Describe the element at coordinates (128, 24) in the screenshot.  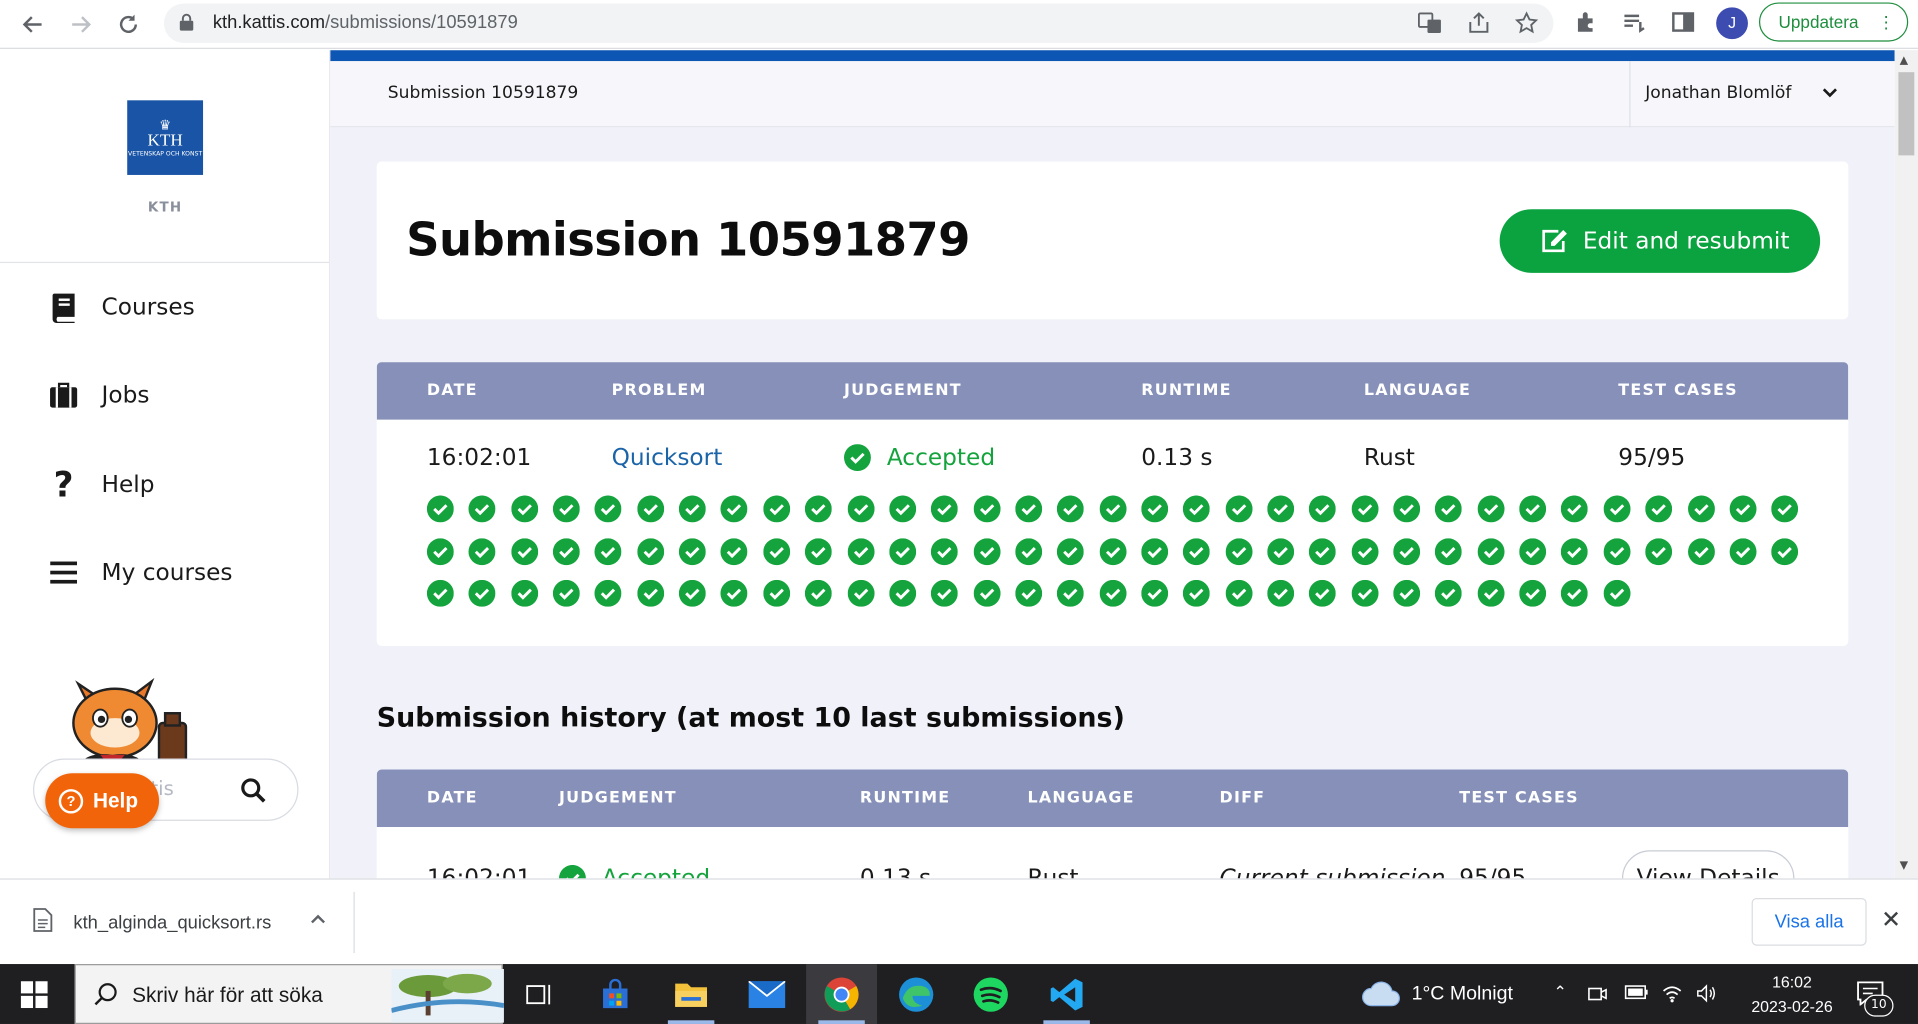
I see `reload-icon` at that location.